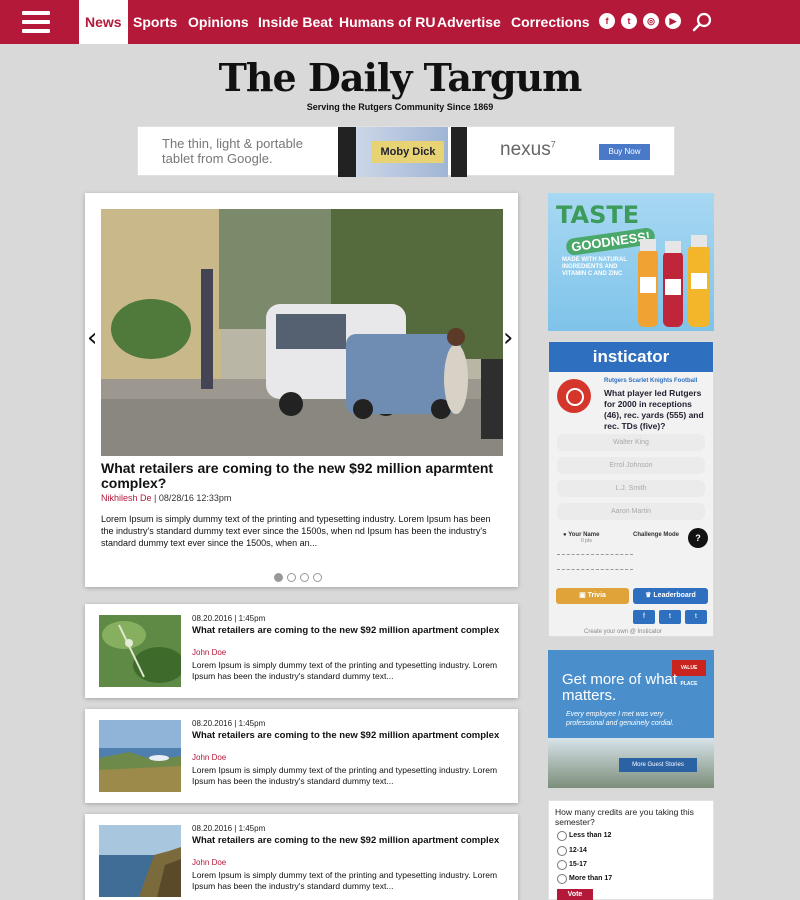 The width and height of the screenshot is (800, 900). I want to click on banner-ad-tablet-edge, so click(347, 152).